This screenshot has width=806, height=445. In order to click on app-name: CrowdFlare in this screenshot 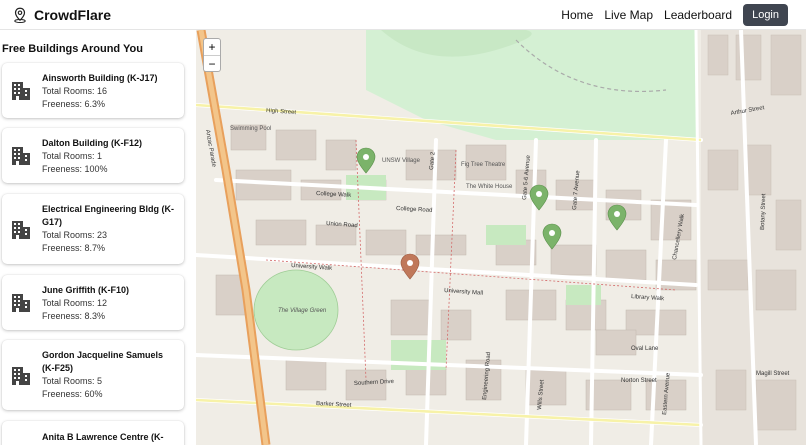, I will do `click(73, 14)`.